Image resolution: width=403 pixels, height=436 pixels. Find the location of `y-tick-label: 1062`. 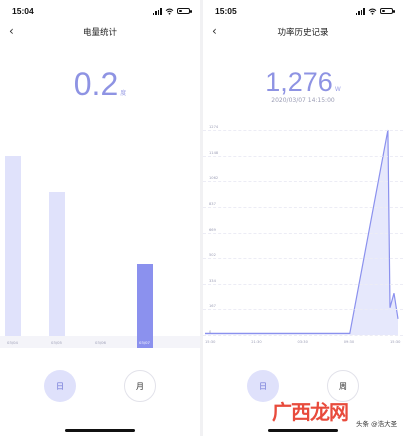

y-tick-label: 1062 is located at coordinates (214, 178).